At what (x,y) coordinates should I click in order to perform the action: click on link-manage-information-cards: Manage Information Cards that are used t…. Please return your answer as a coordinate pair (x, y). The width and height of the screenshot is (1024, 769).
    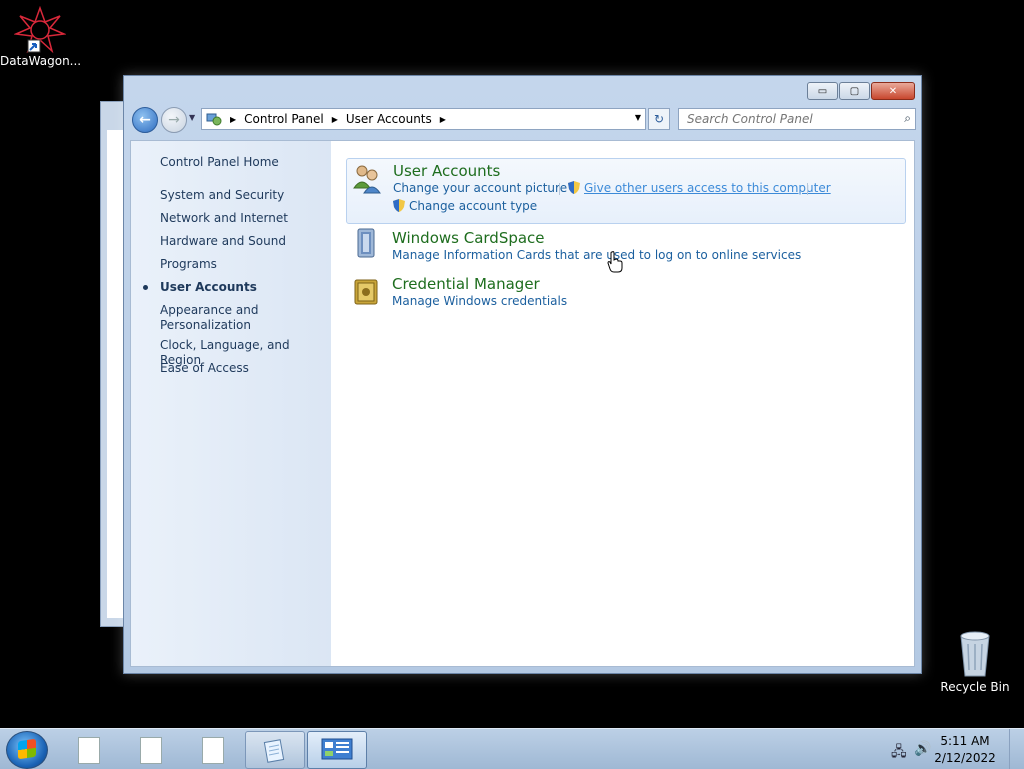
    Looking at the image, I should click on (596, 255).